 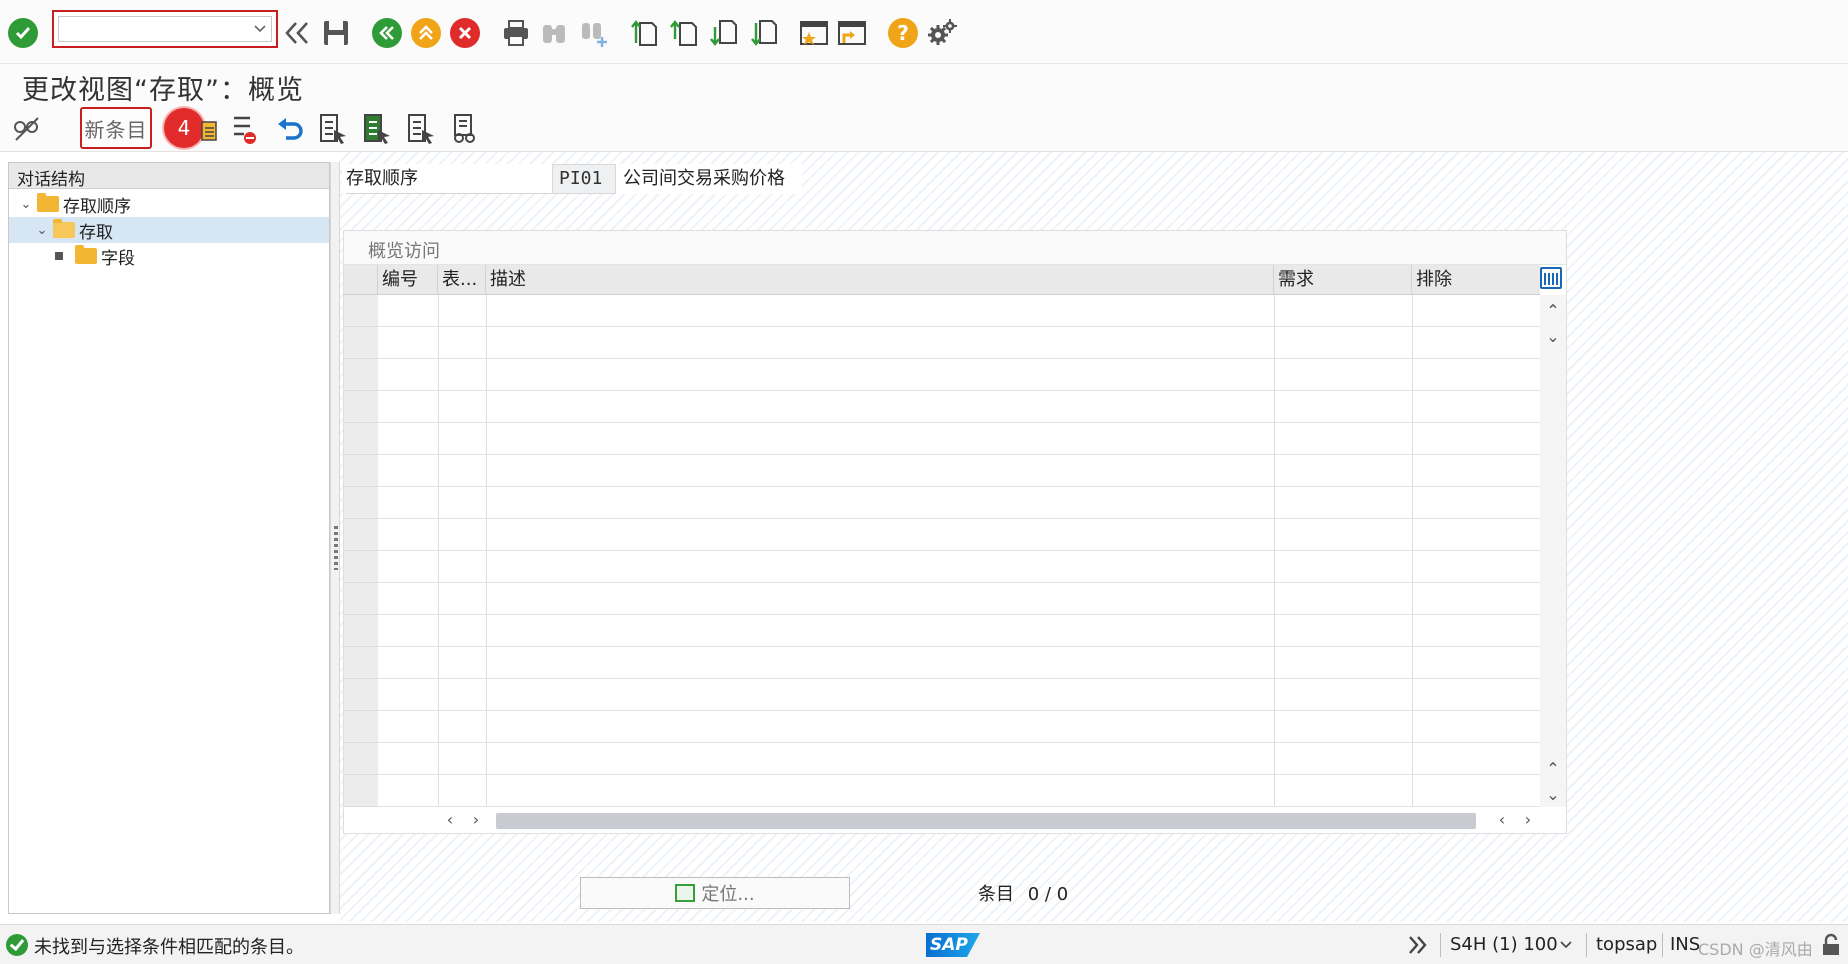 What do you see at coordinates (169, 946) in the screenshot?
I see `status-message: 未找到与选择条件相匹配的条目。` at bounding box center [169, 946].